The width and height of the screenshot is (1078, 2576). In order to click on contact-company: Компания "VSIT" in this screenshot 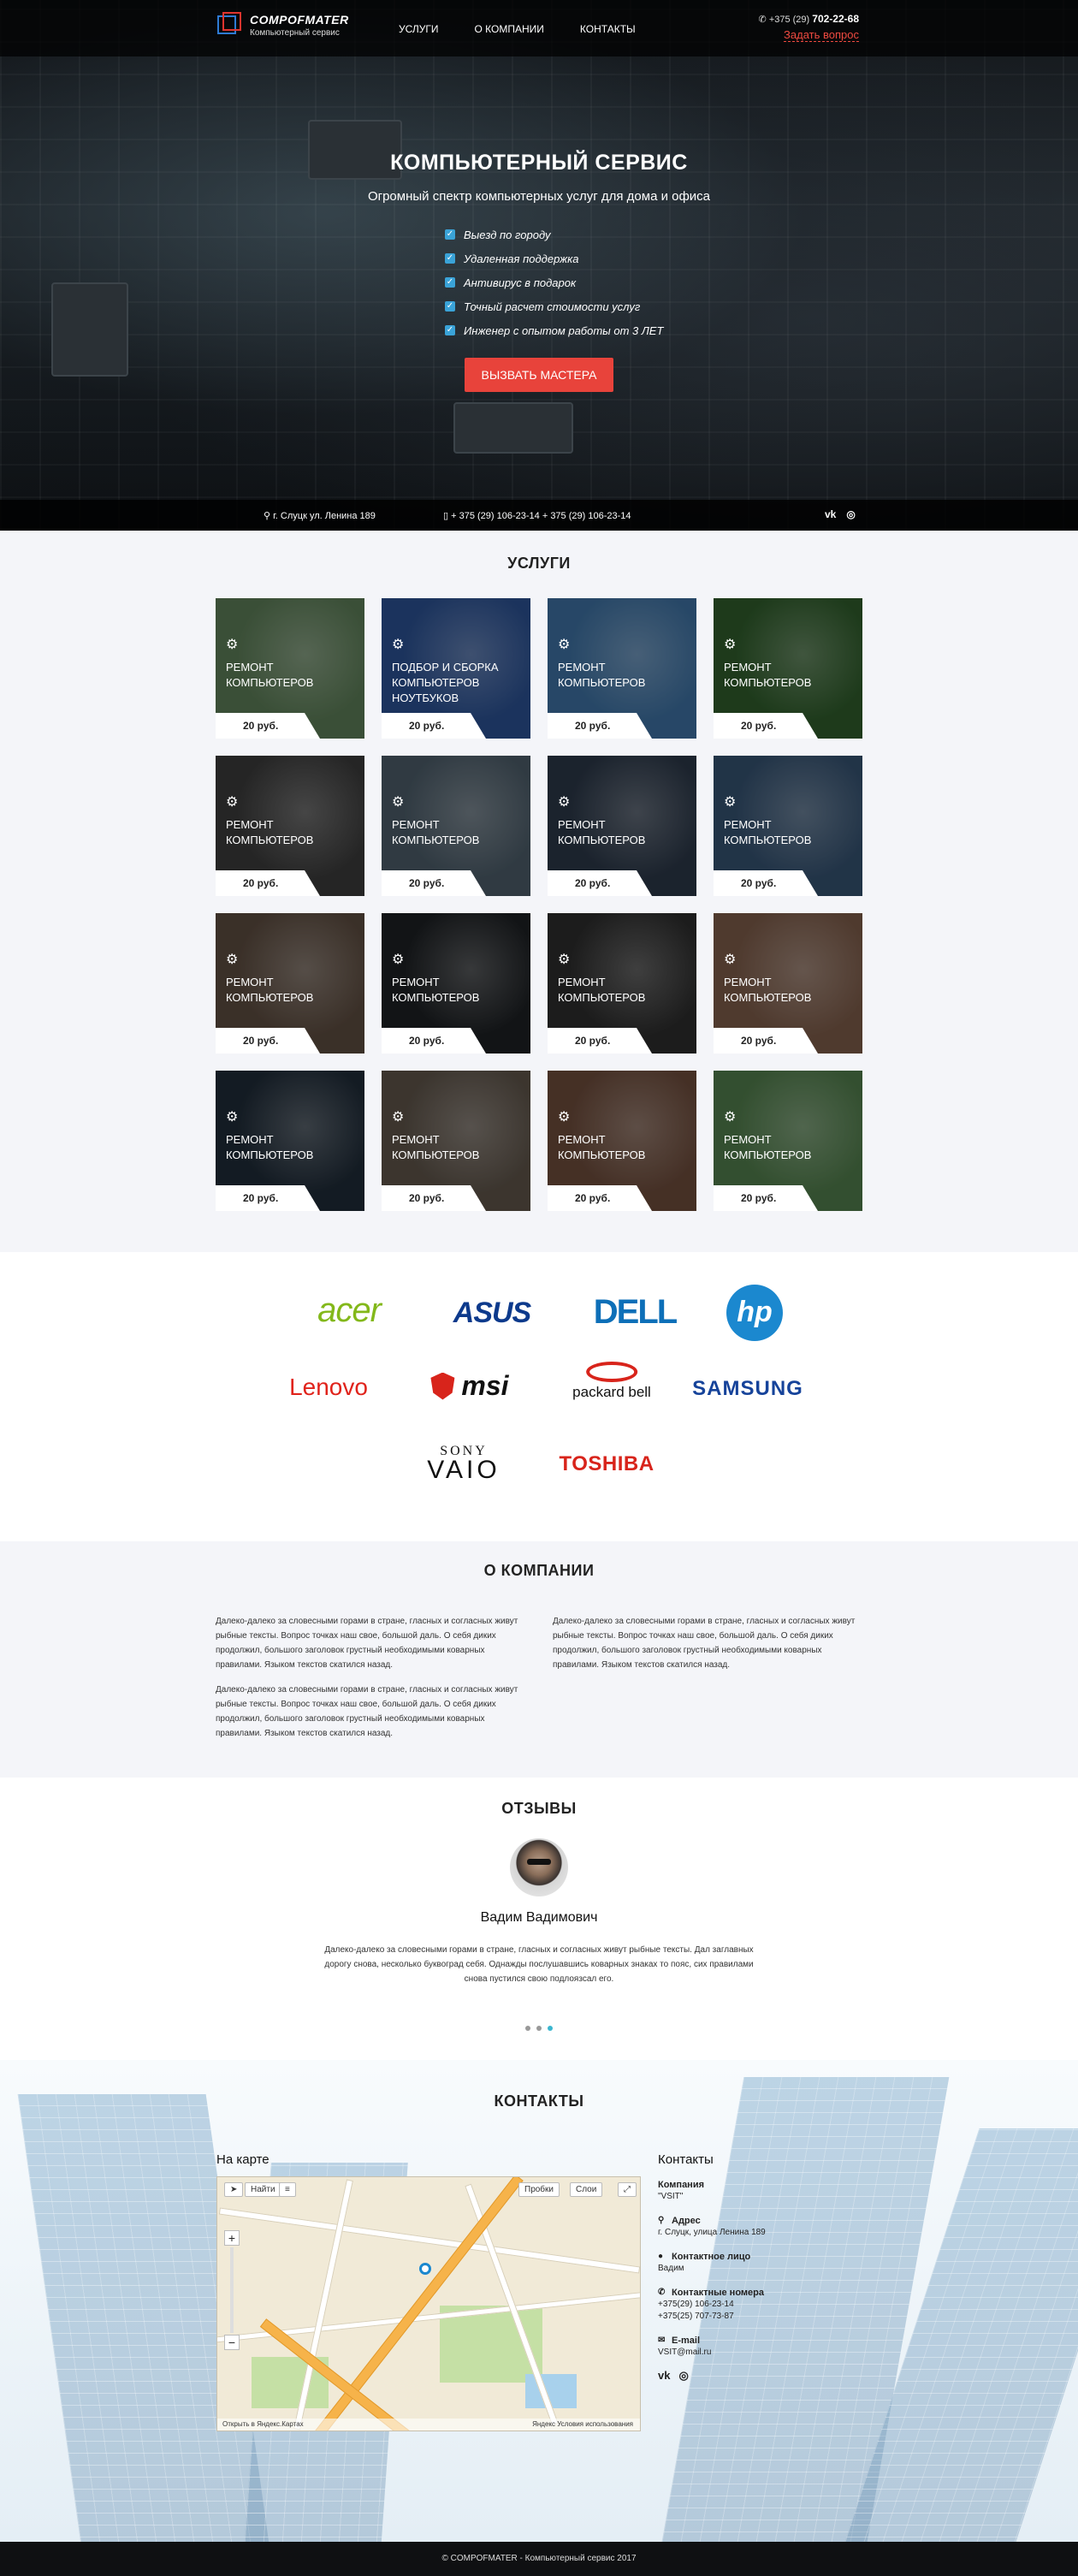, I will do `click(681, 2190)`.